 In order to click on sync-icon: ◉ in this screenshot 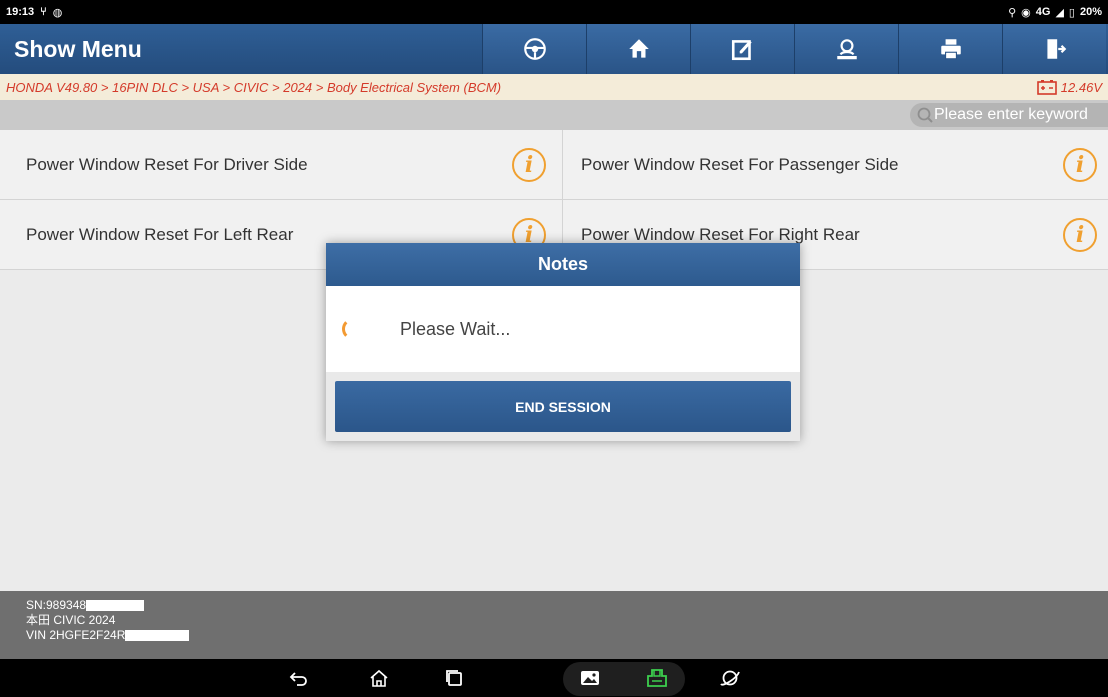, I will do `click(1026, 12)`.